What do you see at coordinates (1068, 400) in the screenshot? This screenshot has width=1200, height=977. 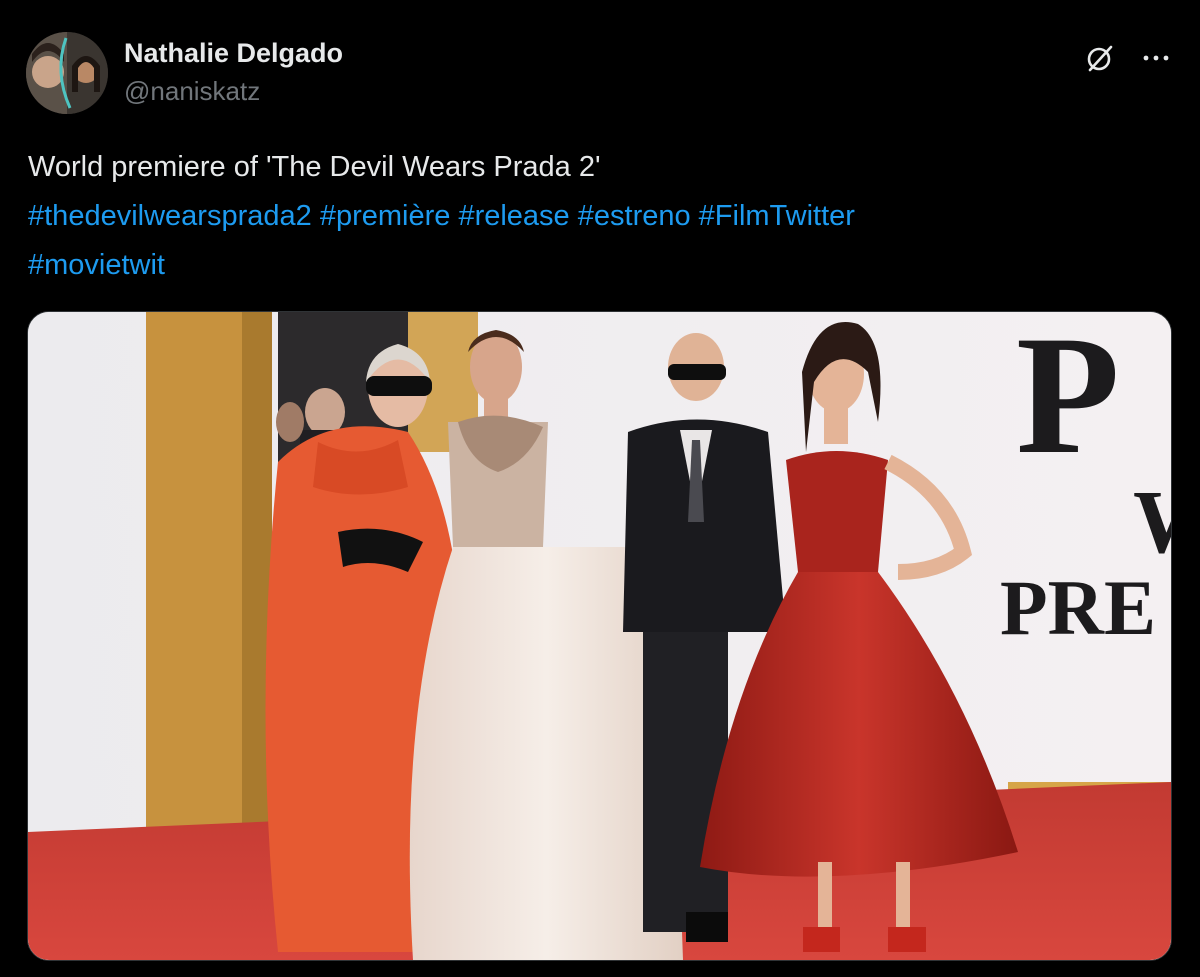 I see `backdrop-letter-p: P` at bounding box center [1068, 400].